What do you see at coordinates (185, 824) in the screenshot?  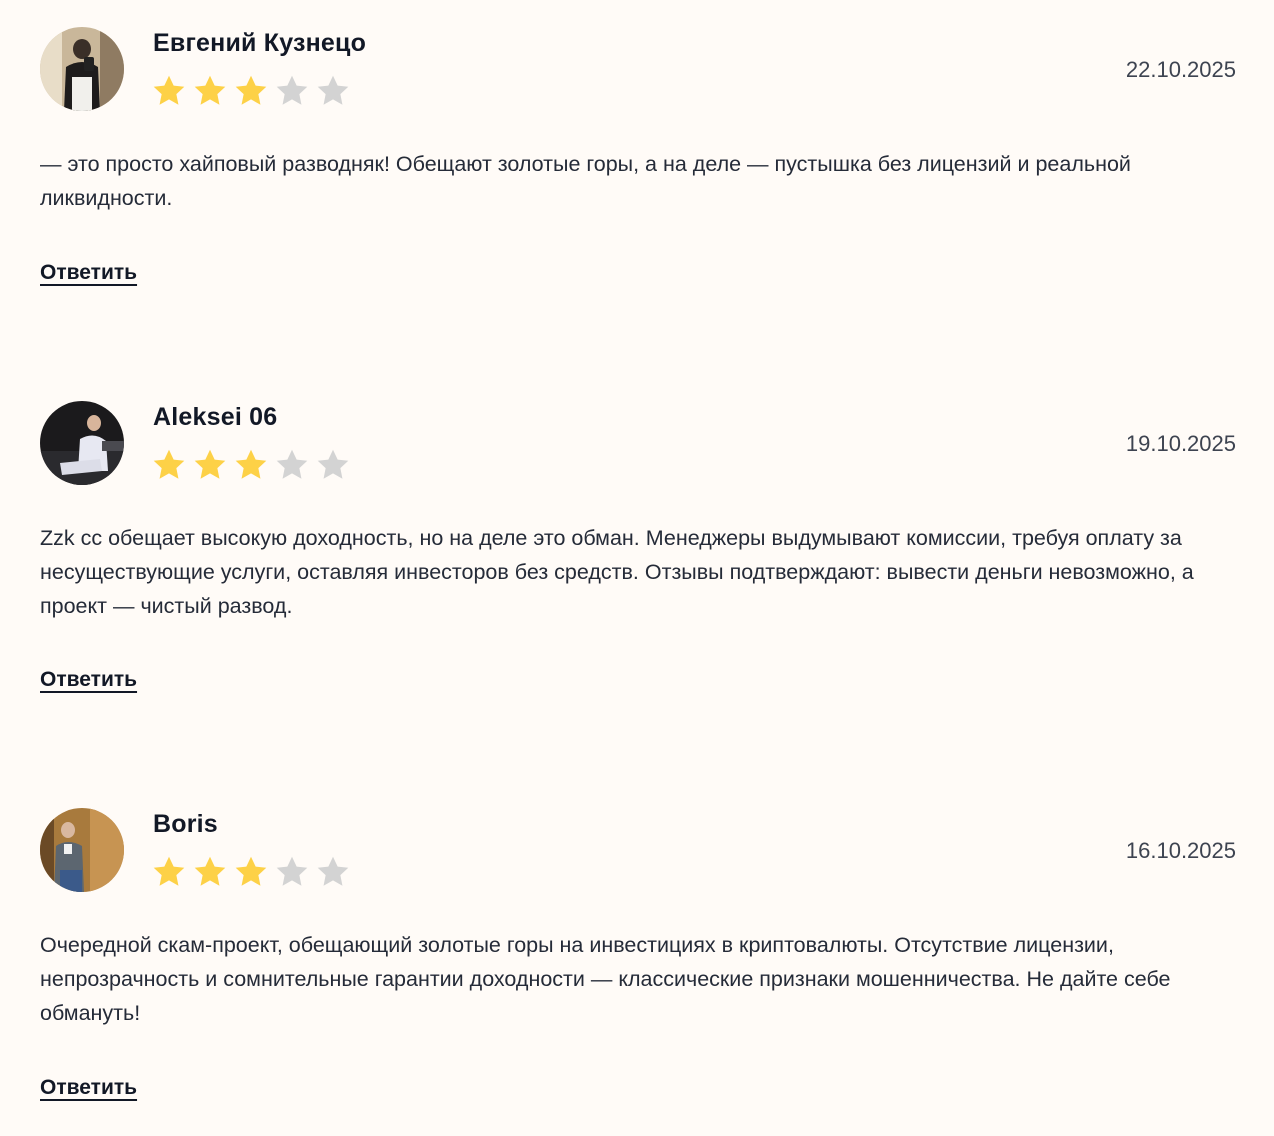 I see `review-author: Boris` at bounding box center [185, 824].